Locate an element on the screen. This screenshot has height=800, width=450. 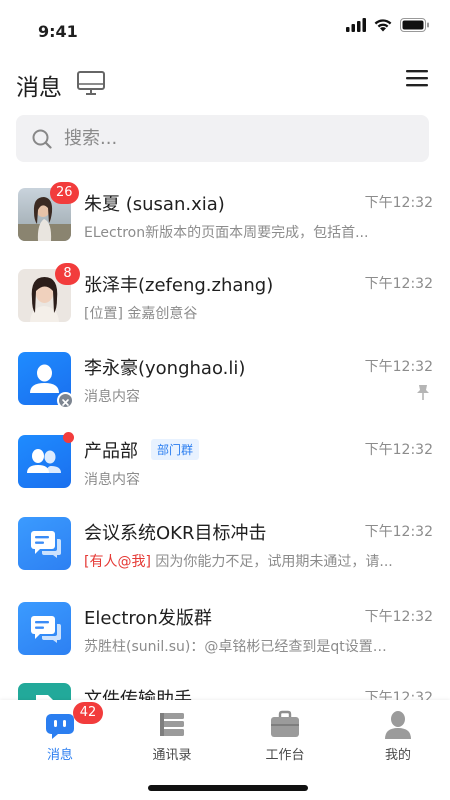
briefcase-icon is located at coordinates (285, 723).